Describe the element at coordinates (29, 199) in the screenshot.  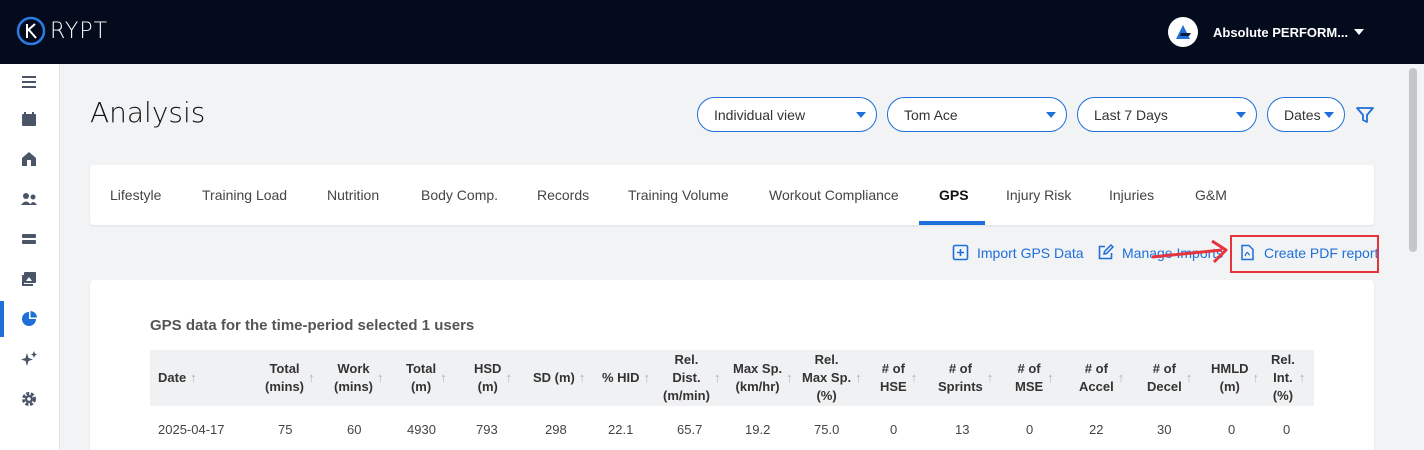
I see `users-icon` at that location.